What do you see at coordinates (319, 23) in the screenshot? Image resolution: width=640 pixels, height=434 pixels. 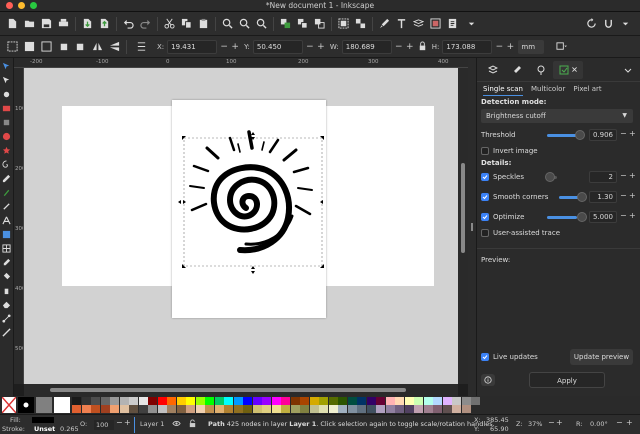 I see `unlink-clone-button` at bounding box center [319, 23].